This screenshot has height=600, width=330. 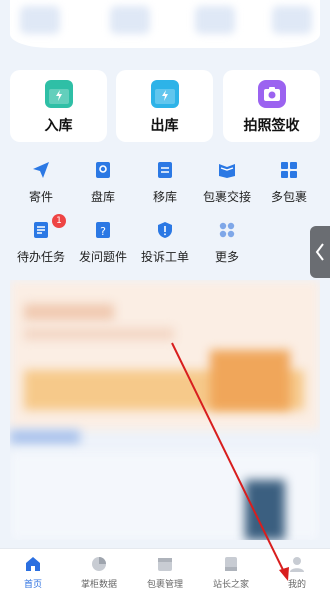 I want to click on data-pie-icon, so click(x=99, y=564).